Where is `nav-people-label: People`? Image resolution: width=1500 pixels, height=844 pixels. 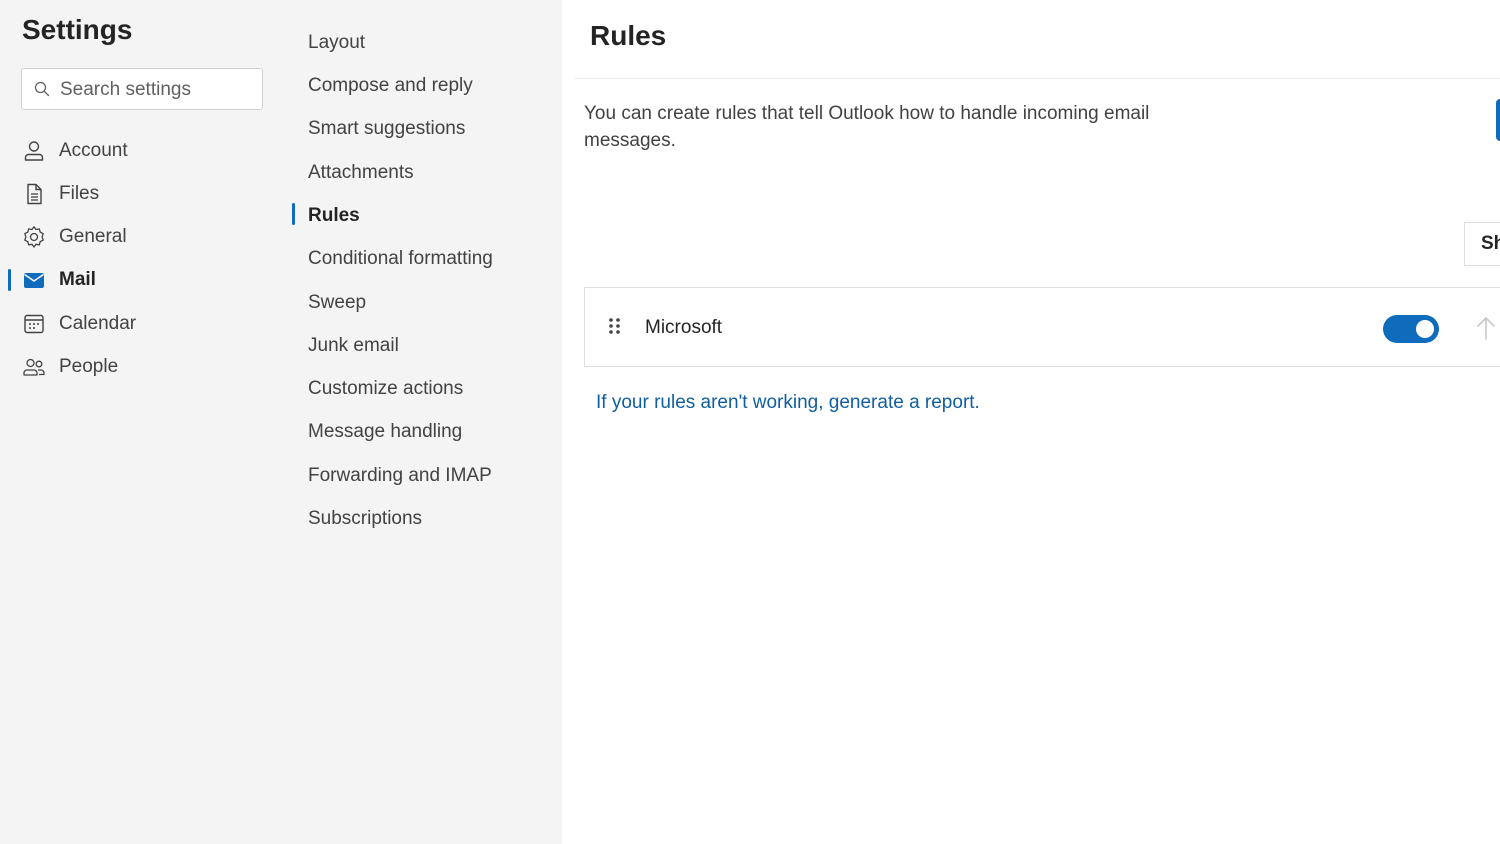 nav-people-label: People is located at coordinates (89, 366).